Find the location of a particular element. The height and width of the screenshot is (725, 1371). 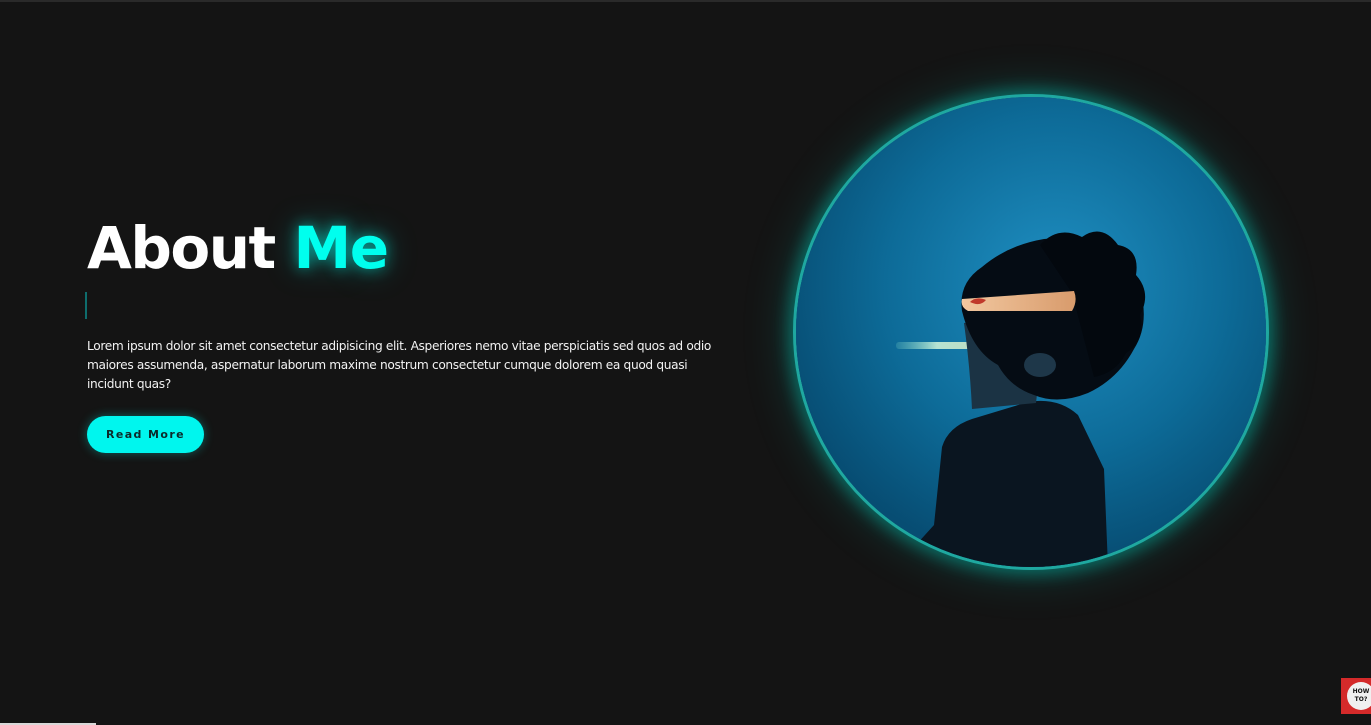

corner-badge: HOW TO? is located at coordinates (1356, 696).